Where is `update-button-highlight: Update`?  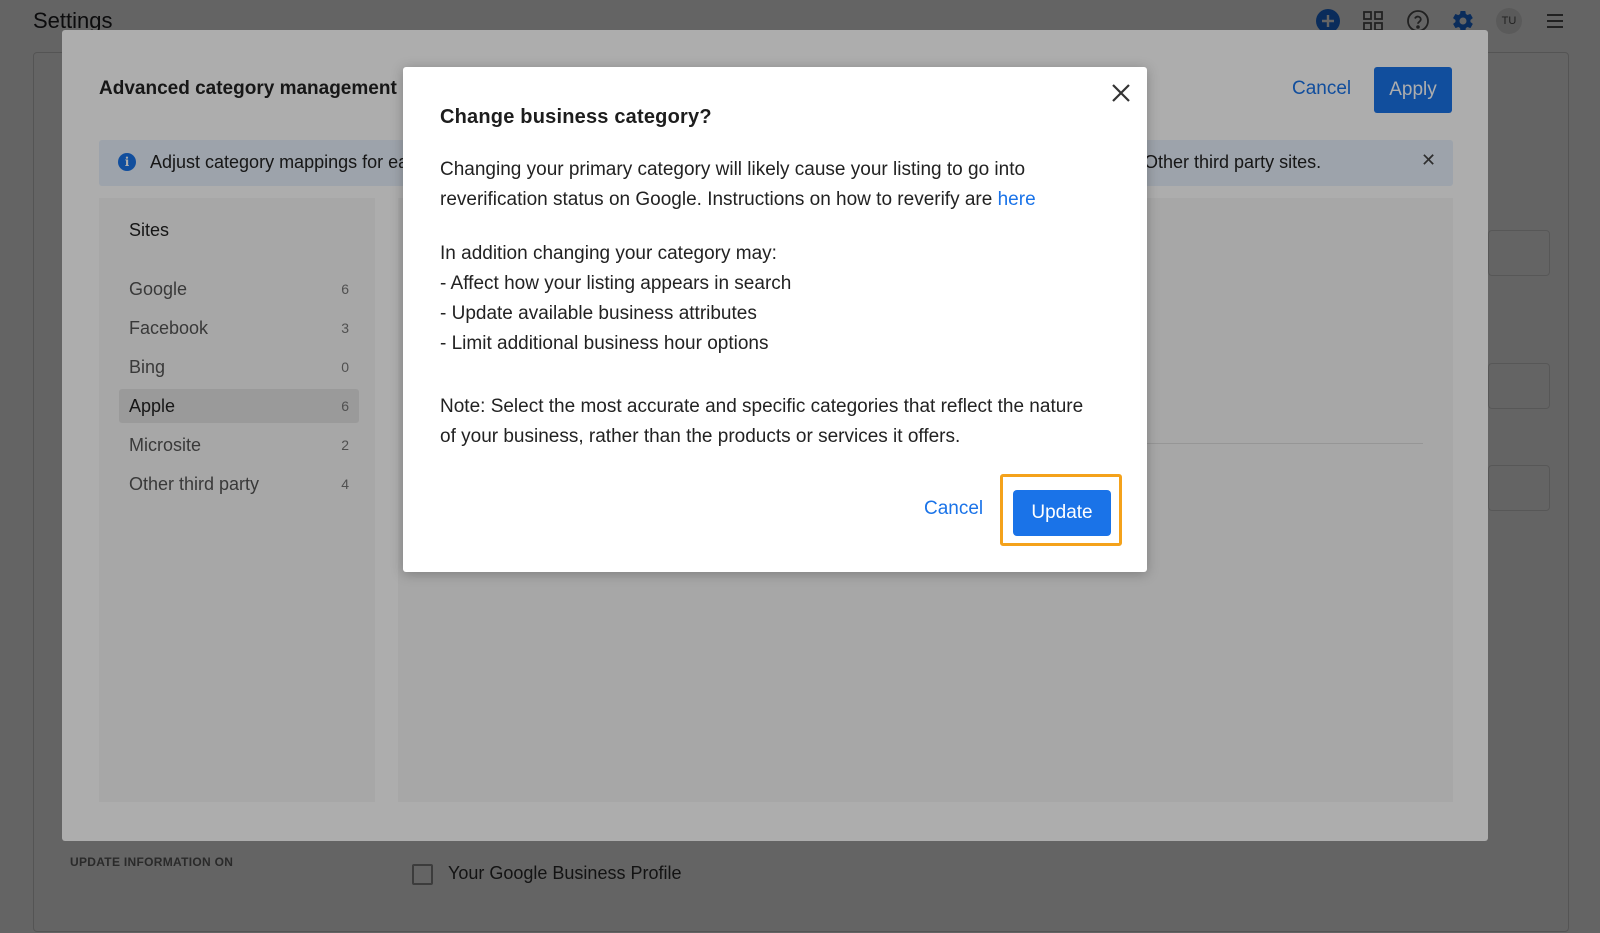 update-button-highlight: Update is located at coordinates (1061, 510).